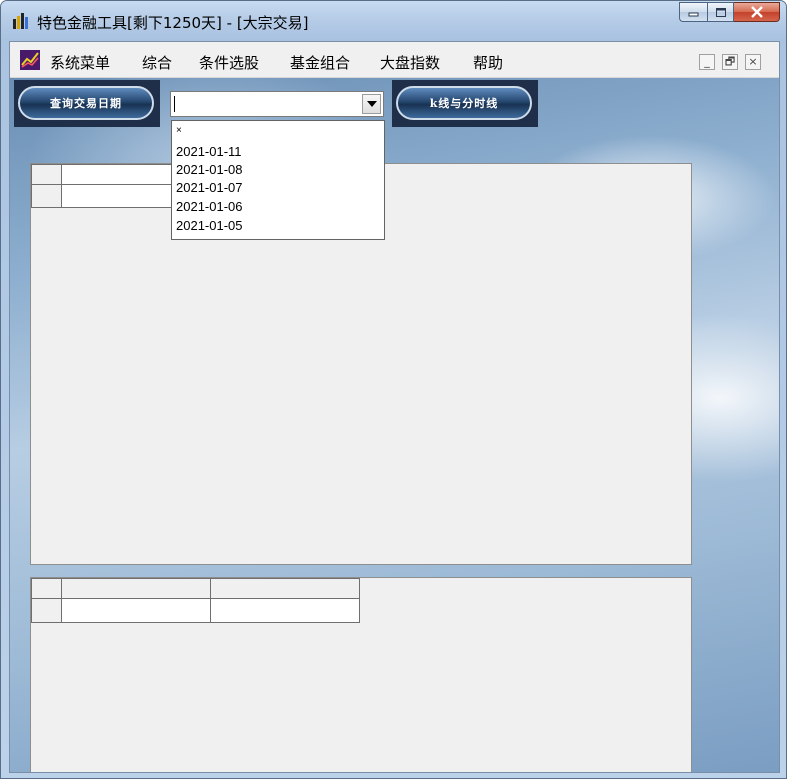 Image resolution: width=788 pixels, height=780 pixels. Describe the element at coordinates (707, 62) in the screenshot. I see `mdi-minimize-button: _` at that location.